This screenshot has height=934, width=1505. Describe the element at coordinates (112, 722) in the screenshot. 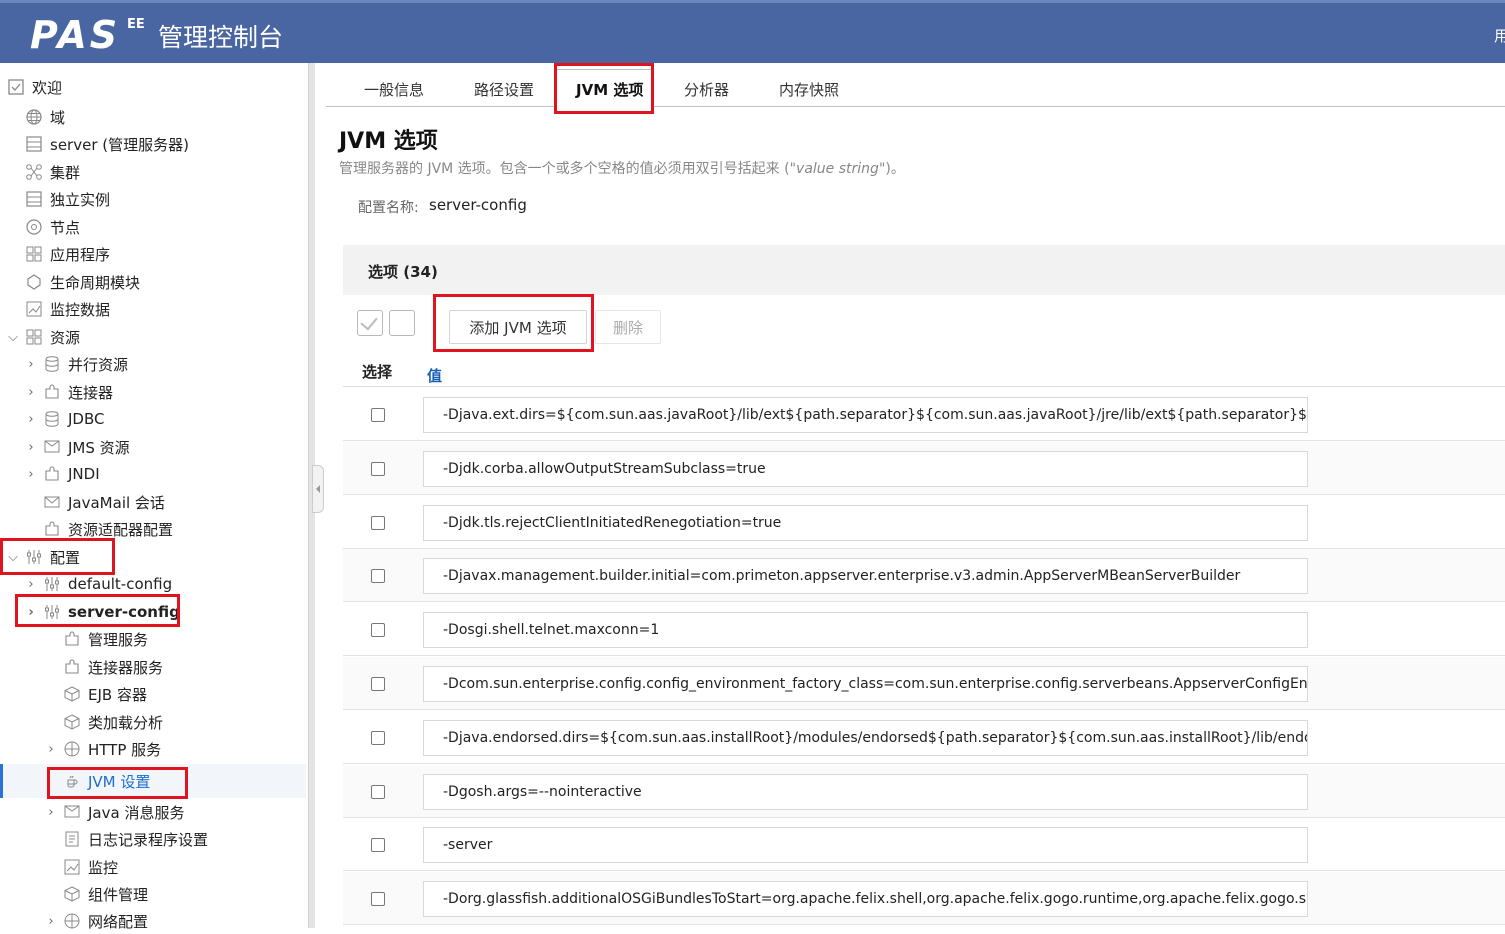

I see `tree-classloading-analysis: 类加载分析` at that location.